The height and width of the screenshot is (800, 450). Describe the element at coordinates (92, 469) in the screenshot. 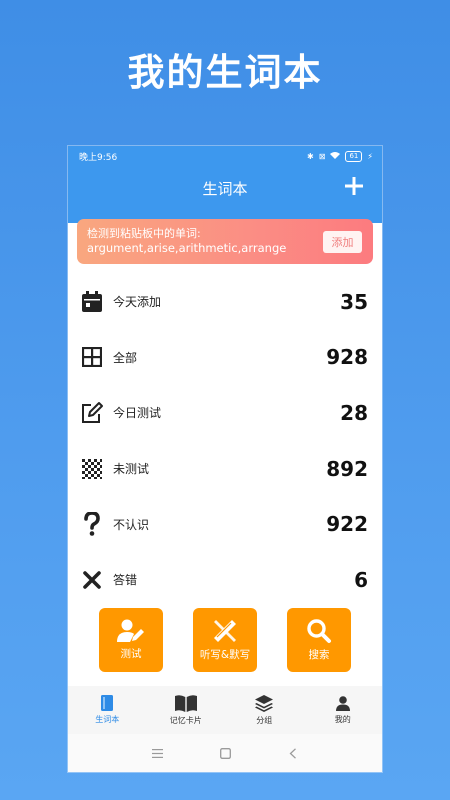

I see `dots-grid-icon` at that location.